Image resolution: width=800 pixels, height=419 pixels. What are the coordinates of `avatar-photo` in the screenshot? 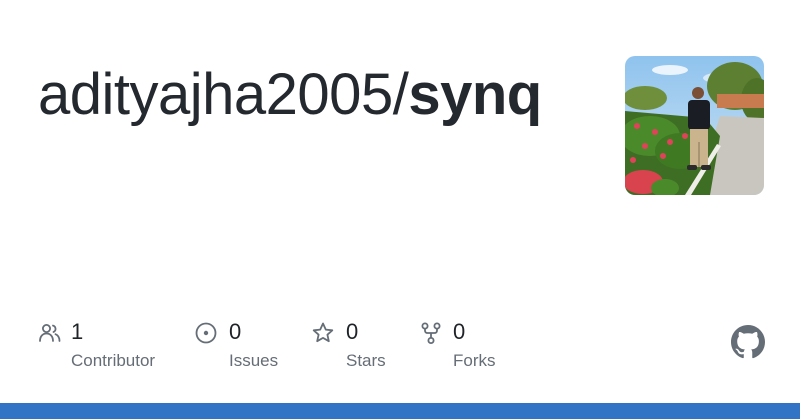 It's located at (694, 125).